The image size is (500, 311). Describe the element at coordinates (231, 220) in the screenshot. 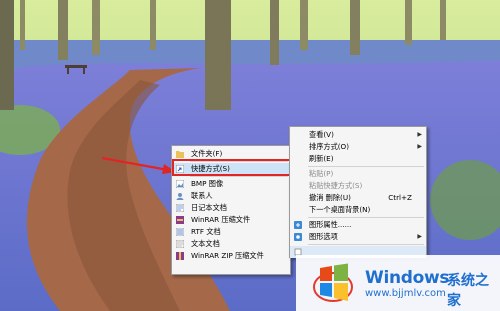

I see `menu-item-winrar: WinRAR 压缩文件` at that location.